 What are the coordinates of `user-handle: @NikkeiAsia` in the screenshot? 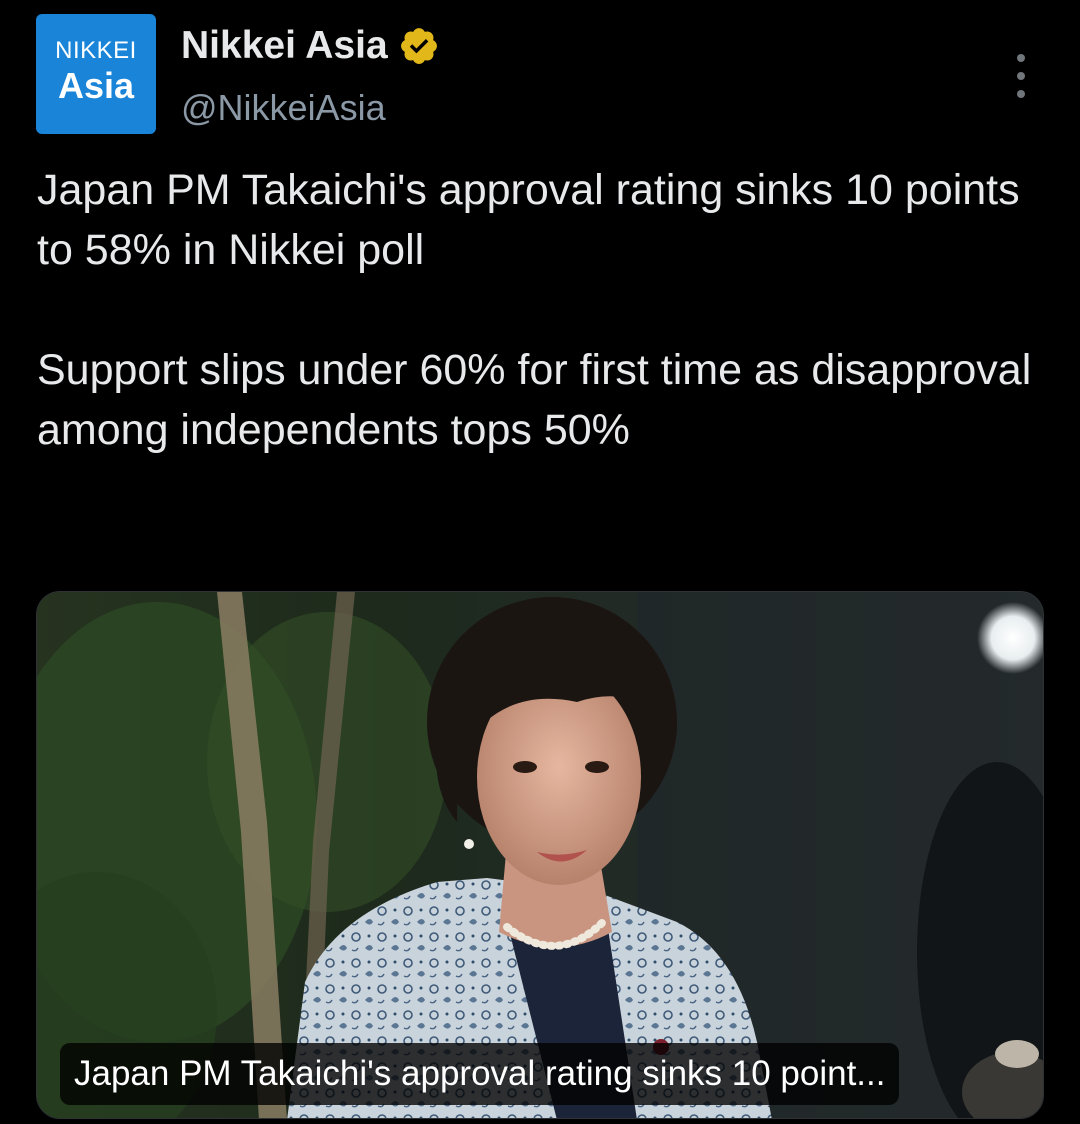 It's located at (283, 108).